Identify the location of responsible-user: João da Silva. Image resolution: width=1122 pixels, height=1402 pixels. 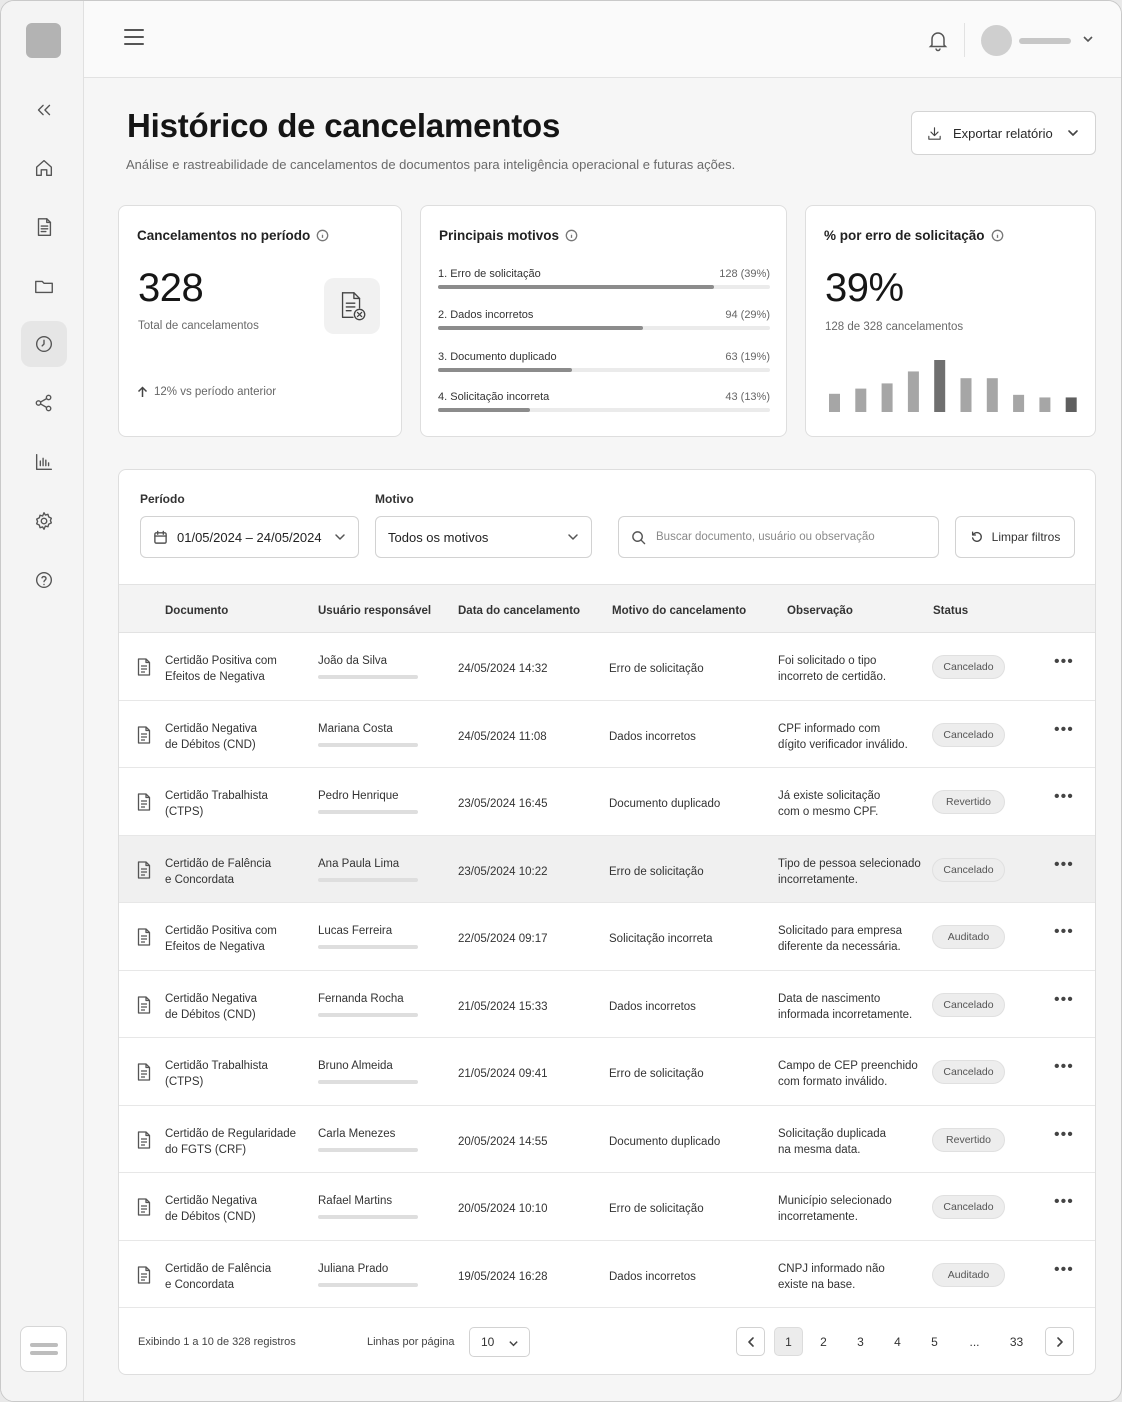
(353, 661).